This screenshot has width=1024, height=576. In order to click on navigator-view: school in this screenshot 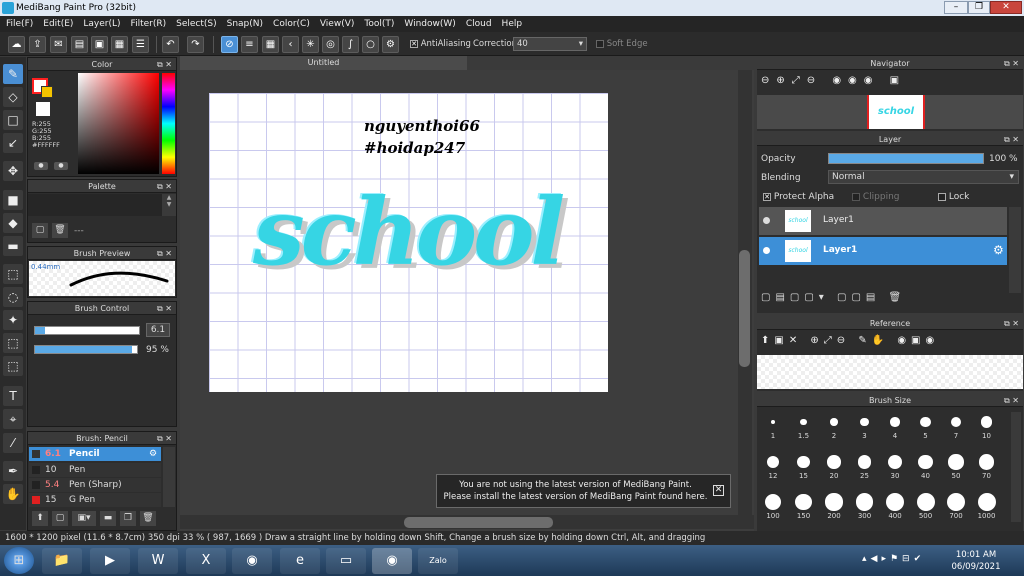, I will do `click(890, 112)`.